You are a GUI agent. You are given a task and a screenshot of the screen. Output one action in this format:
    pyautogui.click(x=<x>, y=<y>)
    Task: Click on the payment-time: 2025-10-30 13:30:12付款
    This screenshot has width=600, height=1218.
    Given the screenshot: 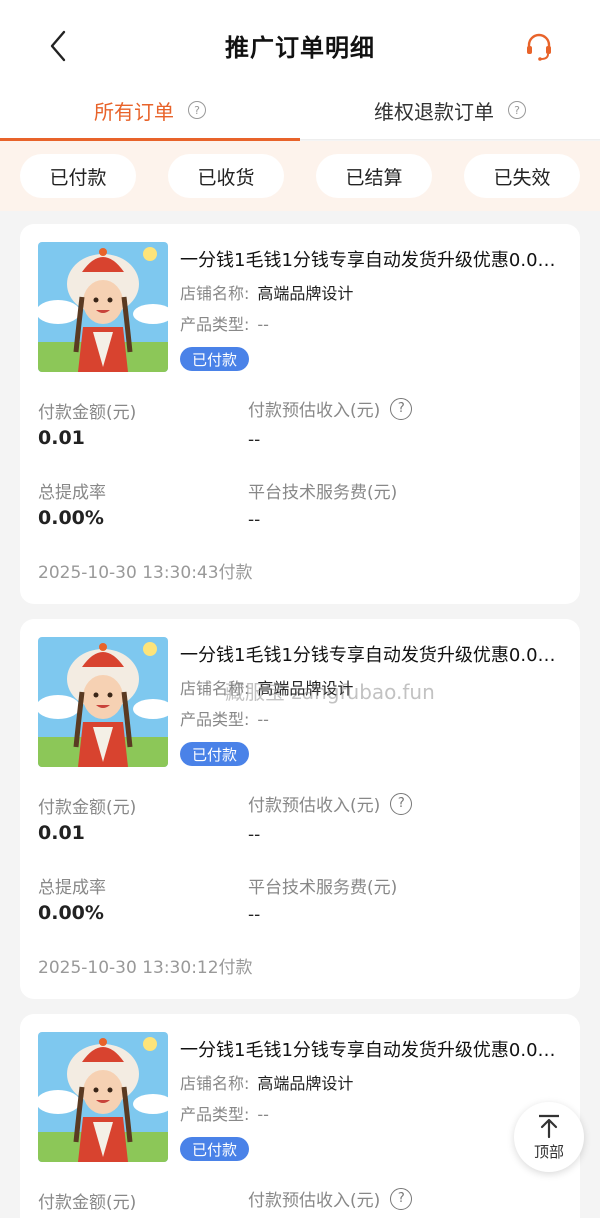 What is the action you would take?
    pyautogui.click(x=145, y=968)
    